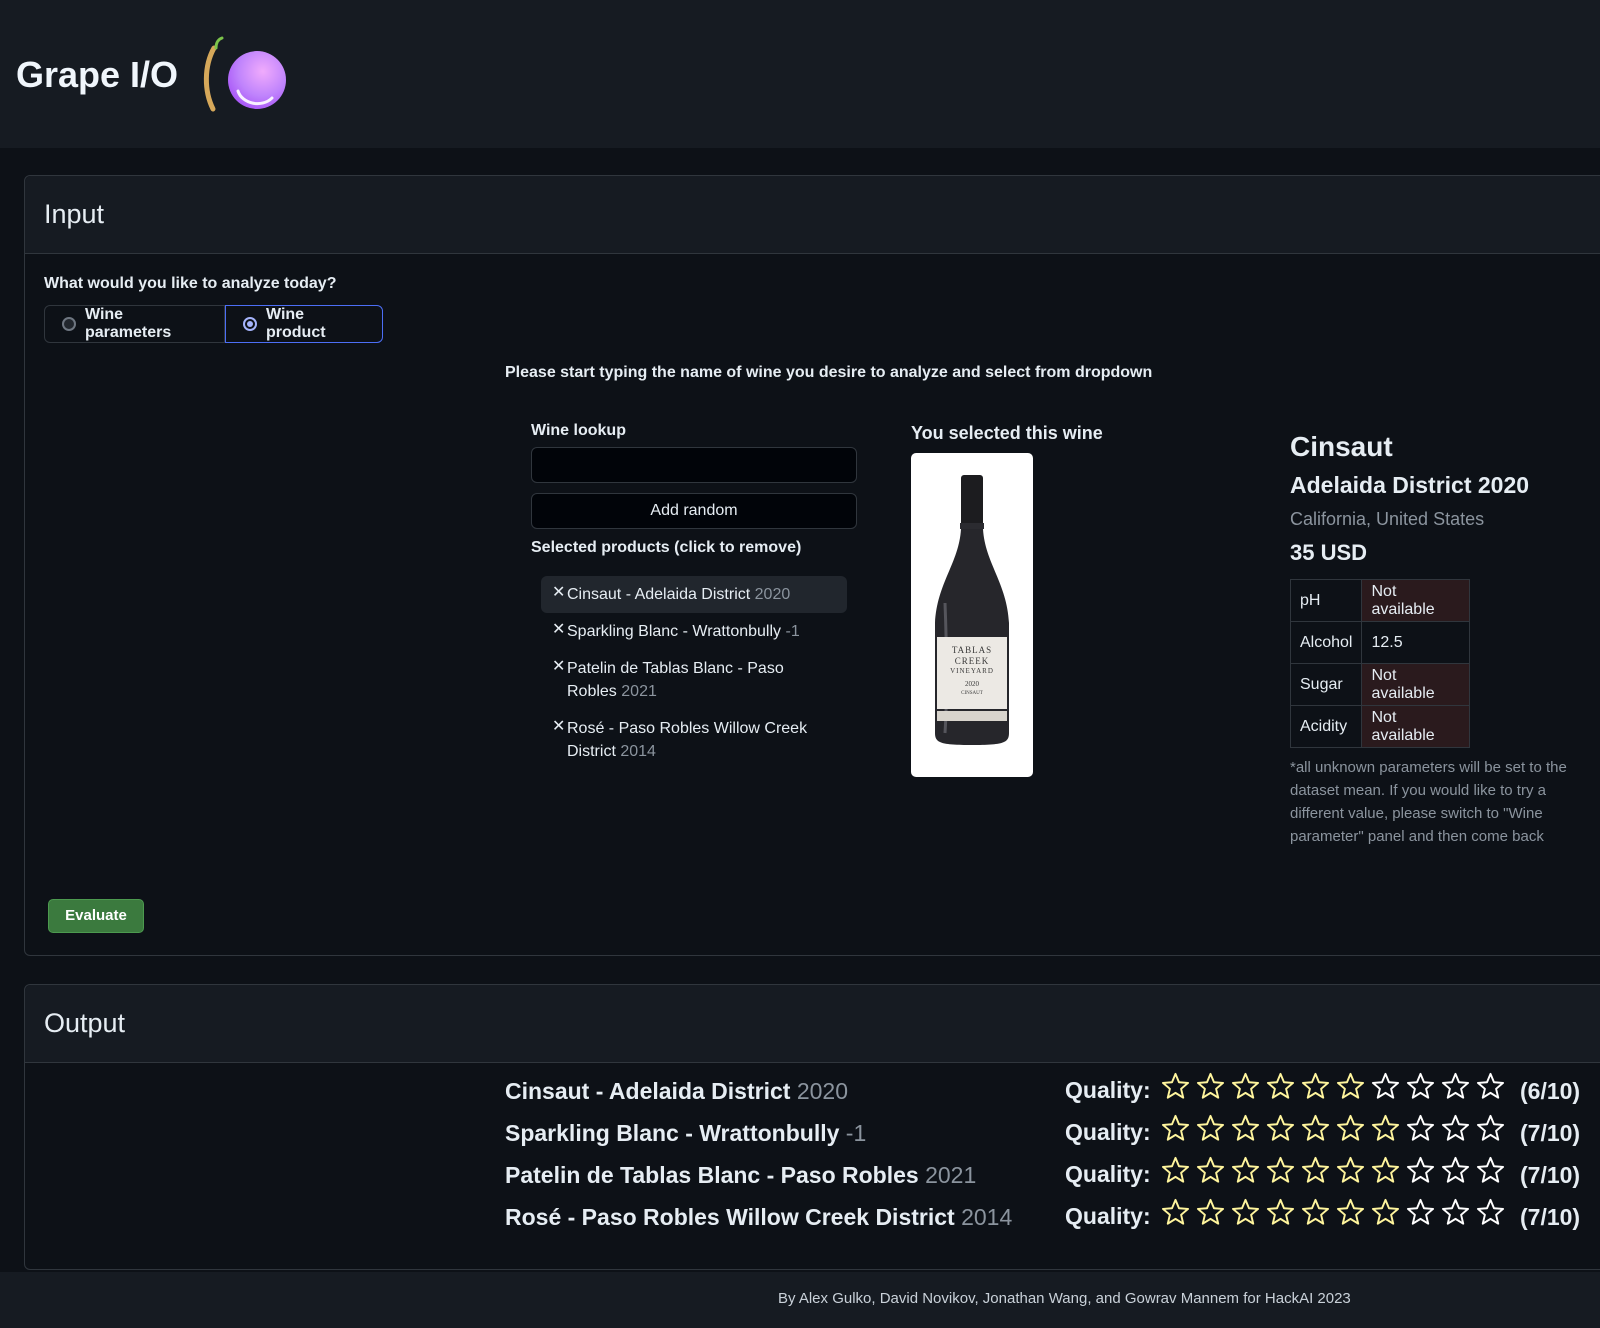  What do you see at coordinates (659, 594) in the screenshot?
I see `product-name: Cinsaut - Adelaida District` at bounding box center [659, 594].